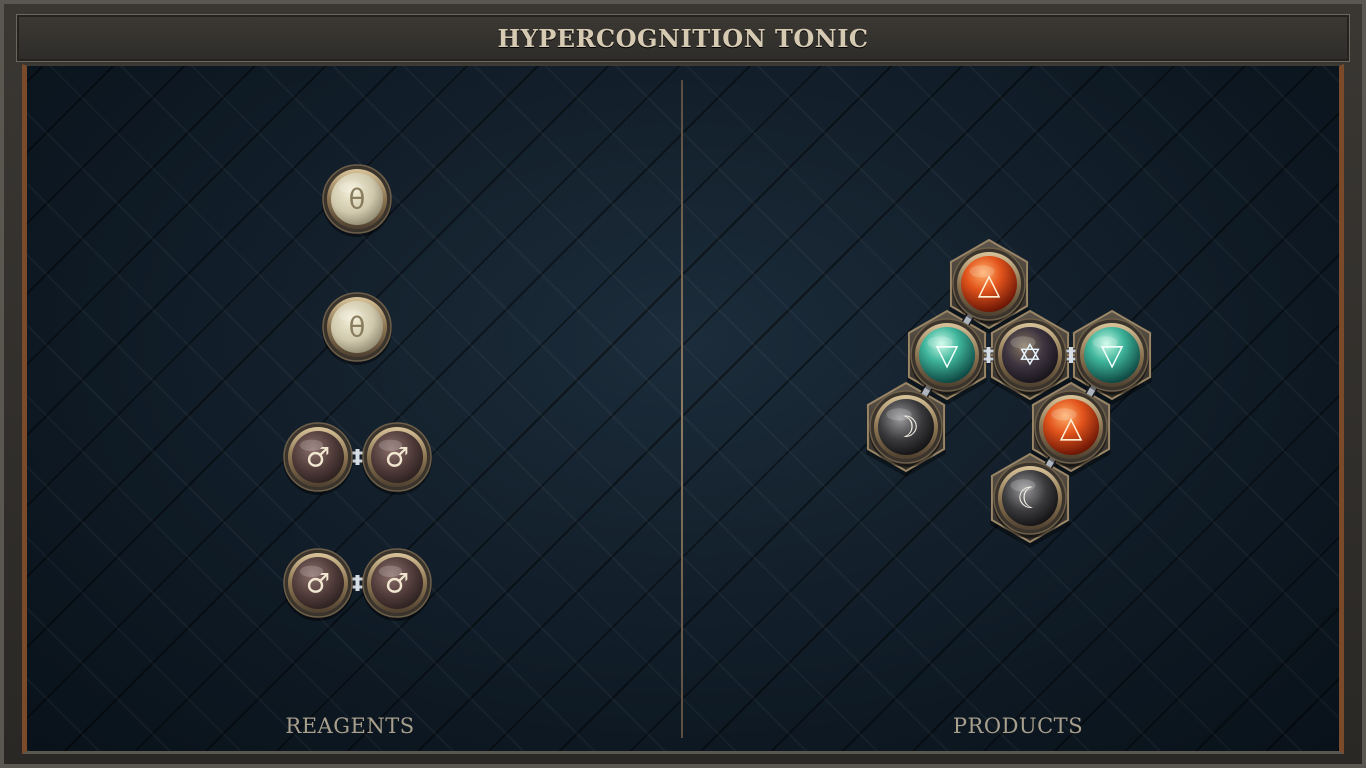 The width and height of the screenshot is (1366, 768). Describe the element at coordinates (357, 392) in the screenshot. I see `reagents-area: θθ♂ ♂♂ ♂` at that location.